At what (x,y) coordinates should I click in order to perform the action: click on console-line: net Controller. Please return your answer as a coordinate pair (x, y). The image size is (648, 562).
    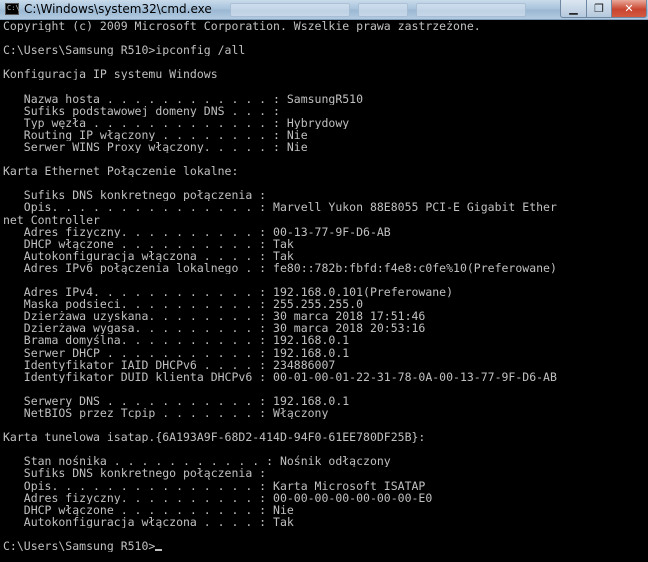
    Looking at the image, I should click on (51, 219).